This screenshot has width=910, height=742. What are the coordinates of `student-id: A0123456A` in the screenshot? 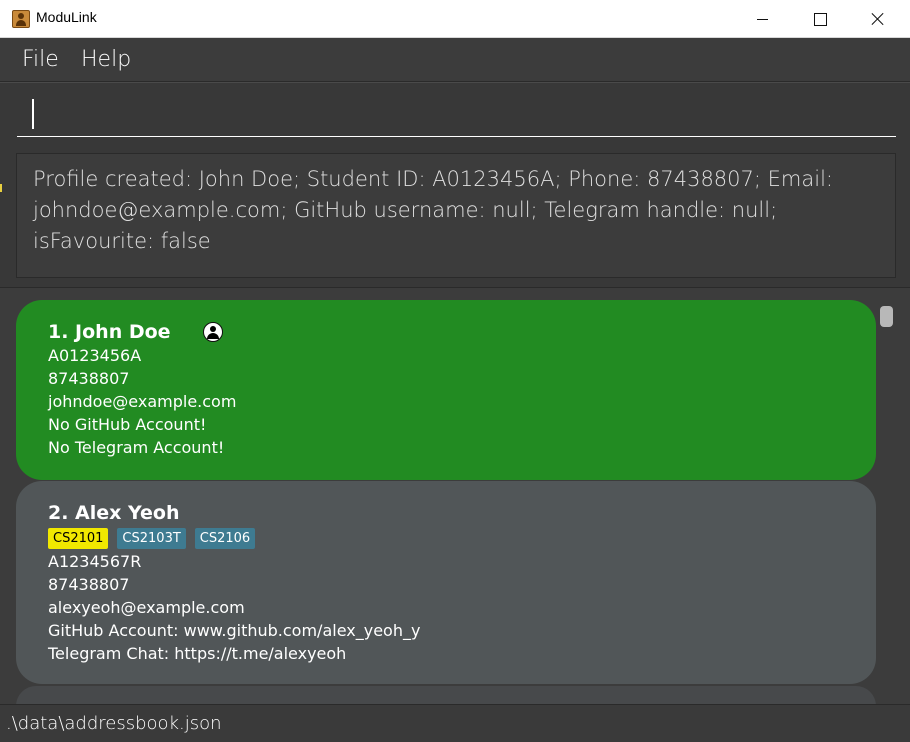 It's located at (95, 355).